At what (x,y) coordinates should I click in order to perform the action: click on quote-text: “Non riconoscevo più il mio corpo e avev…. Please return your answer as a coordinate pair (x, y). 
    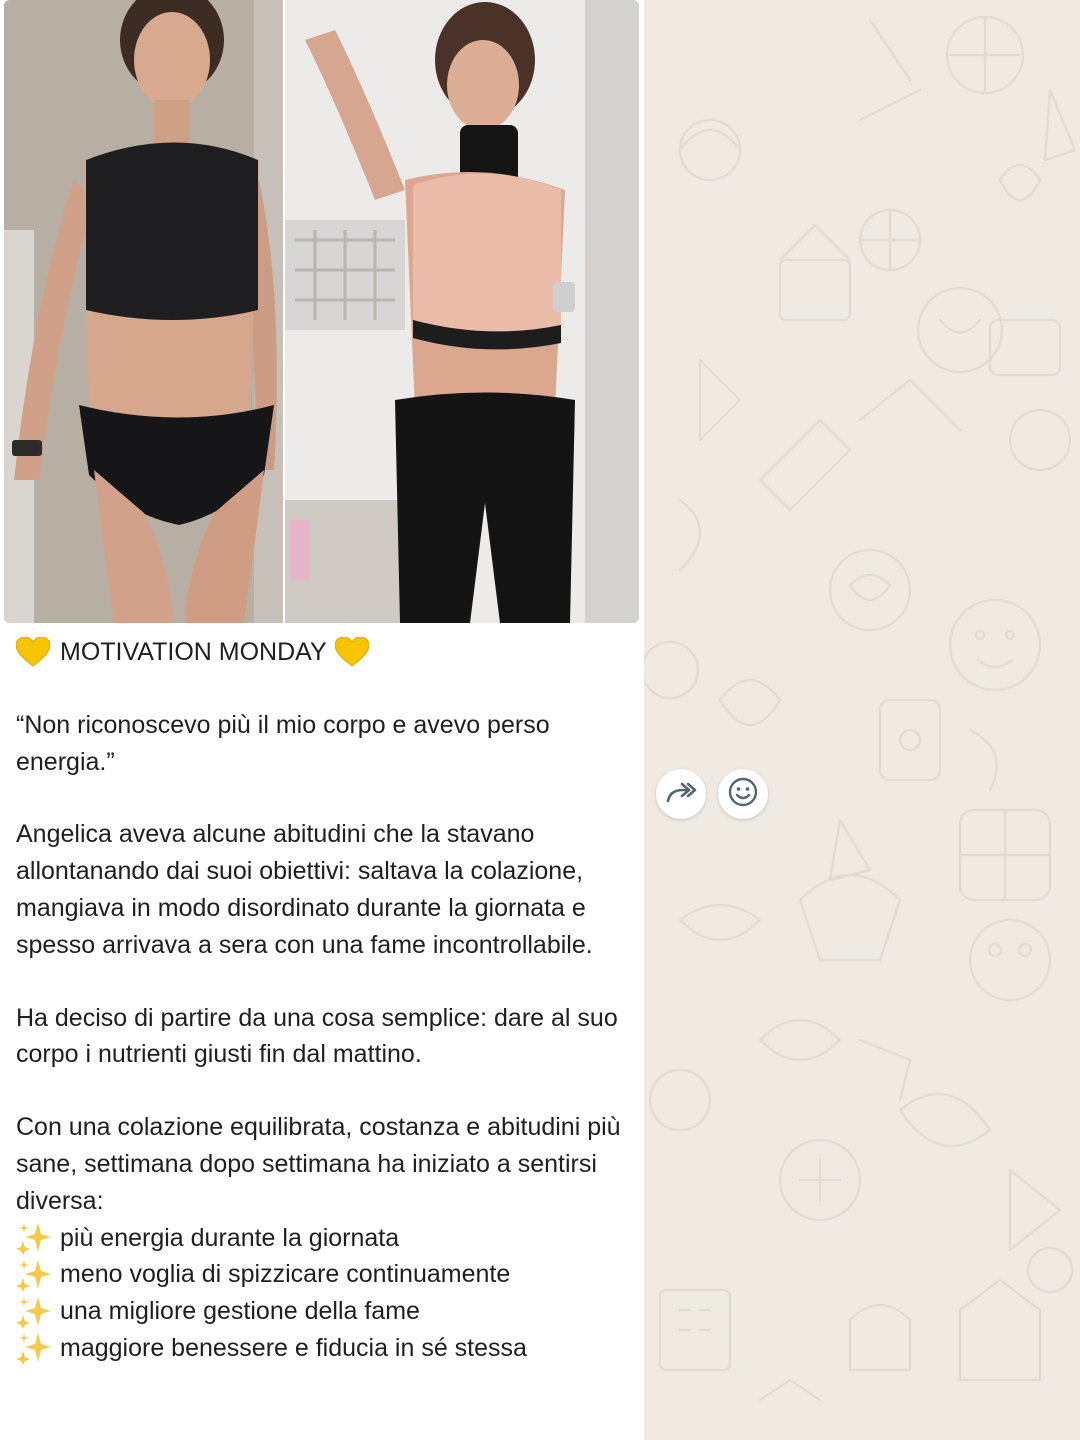
    Looking at the image, I should click on (283, 743).